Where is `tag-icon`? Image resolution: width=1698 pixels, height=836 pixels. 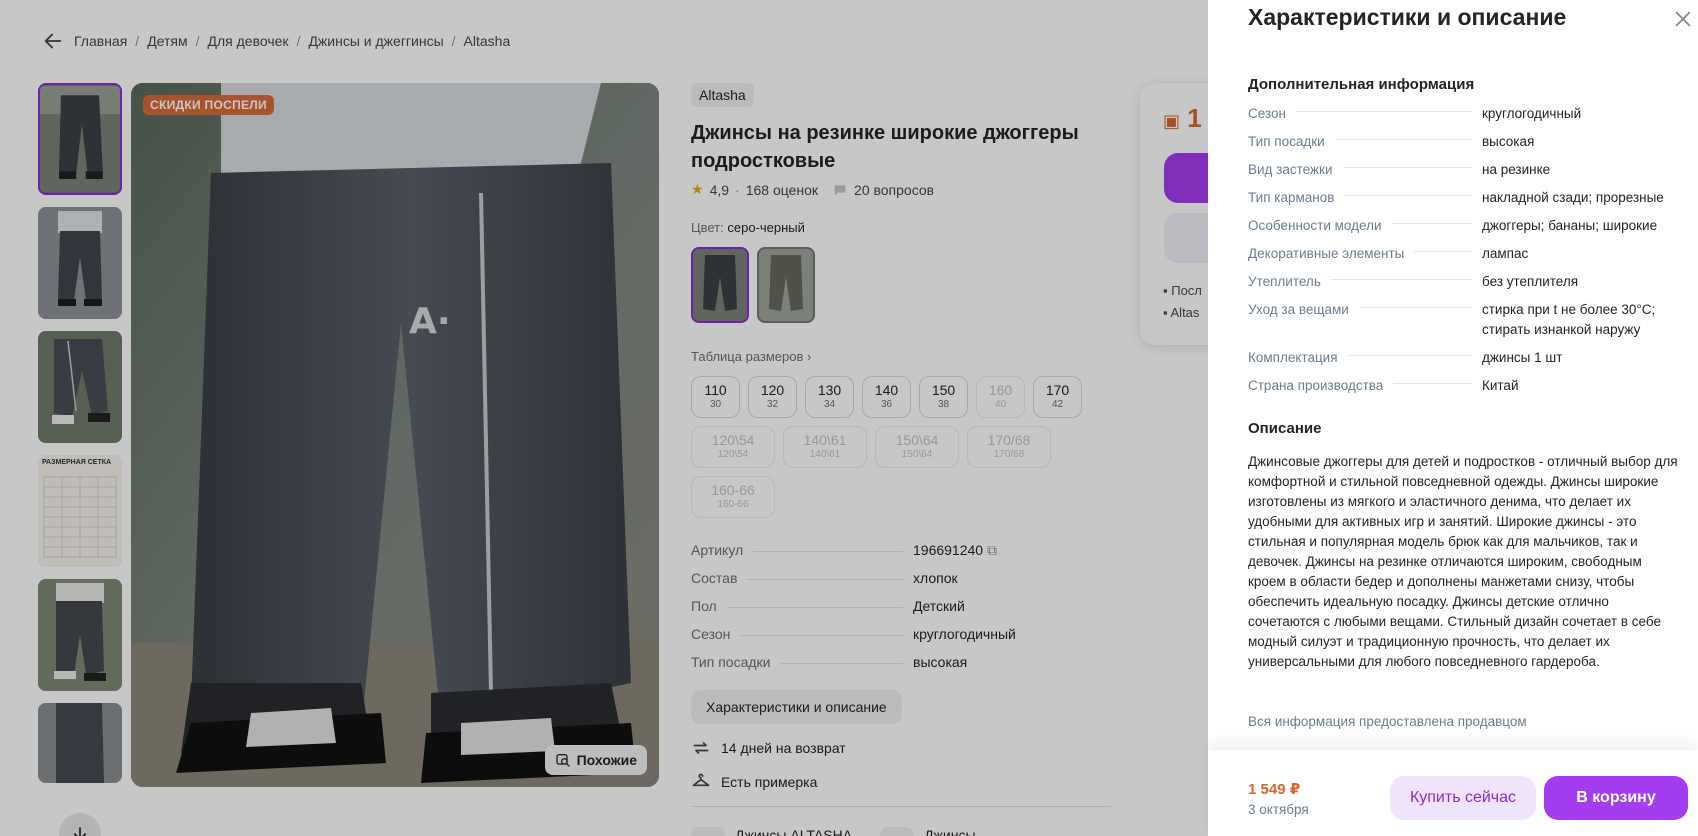
tag-icon is located at coordinates (708, 831).